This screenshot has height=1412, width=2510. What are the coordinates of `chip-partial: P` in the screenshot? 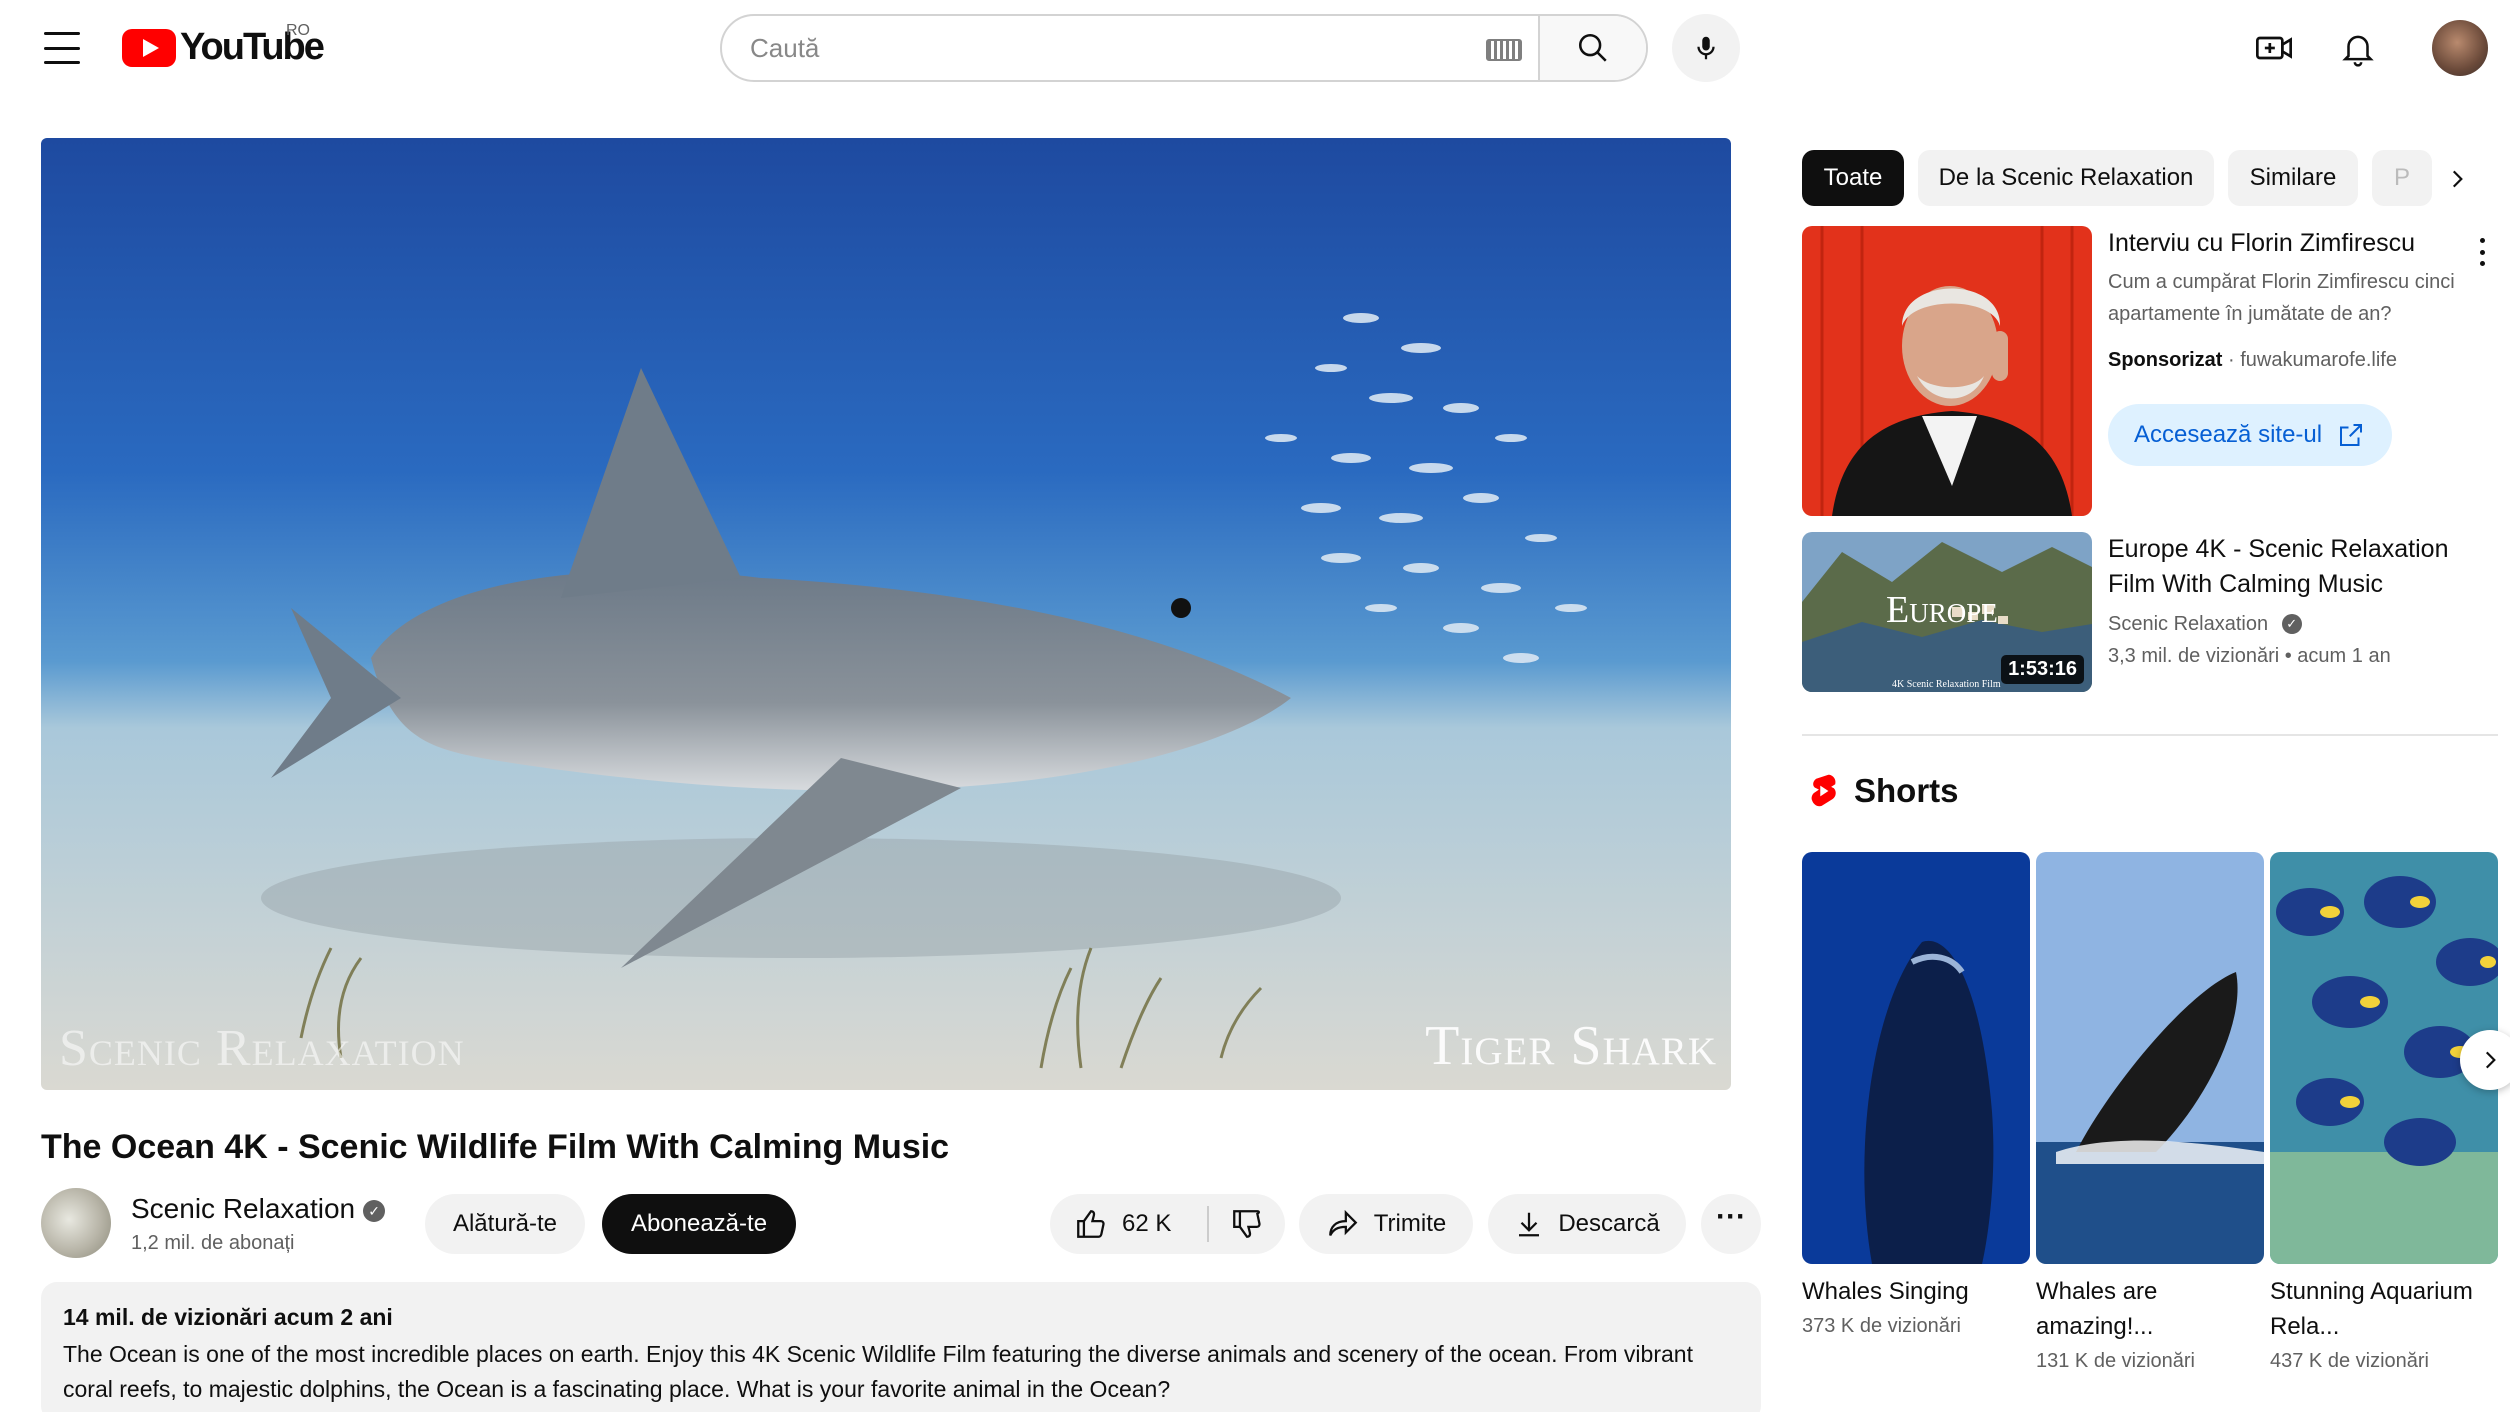 It's located at (2402, 178).